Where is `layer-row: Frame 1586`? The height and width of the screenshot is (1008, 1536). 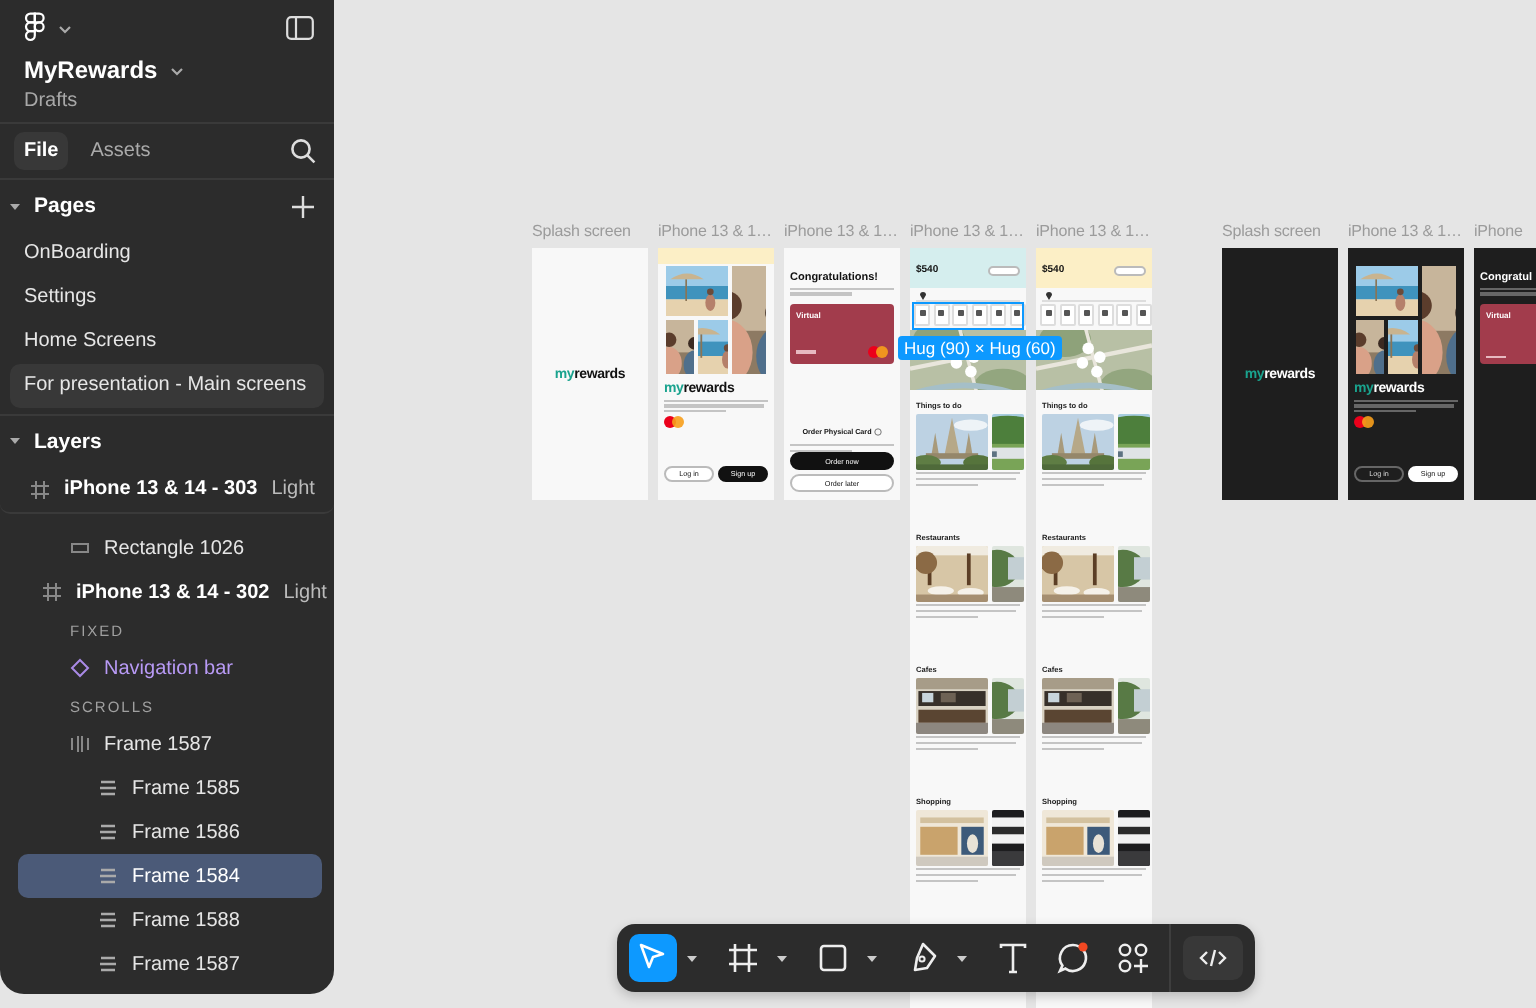
layer-row: Frame 1586 is located at coordinates (170, 832).